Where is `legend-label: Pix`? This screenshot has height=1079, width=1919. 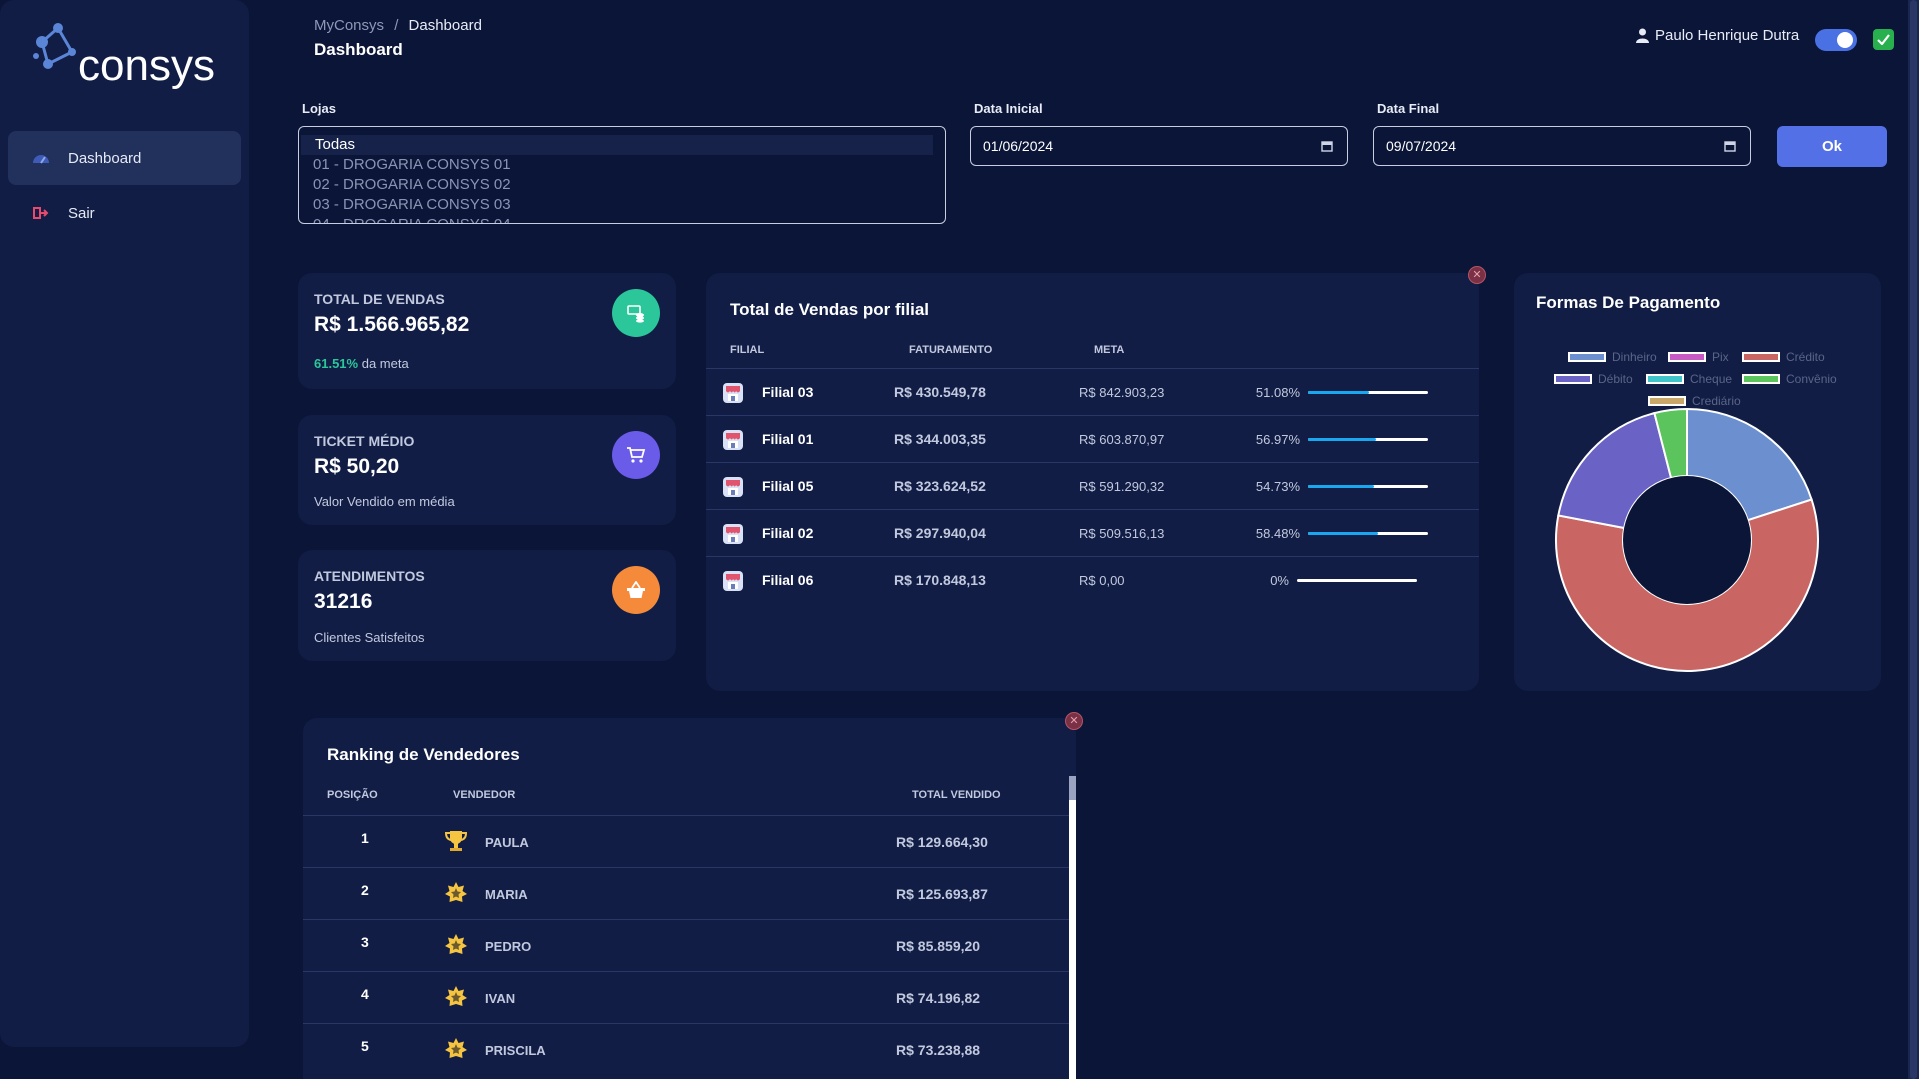
legend-label: Pix is located at coordinates (1720, 357).